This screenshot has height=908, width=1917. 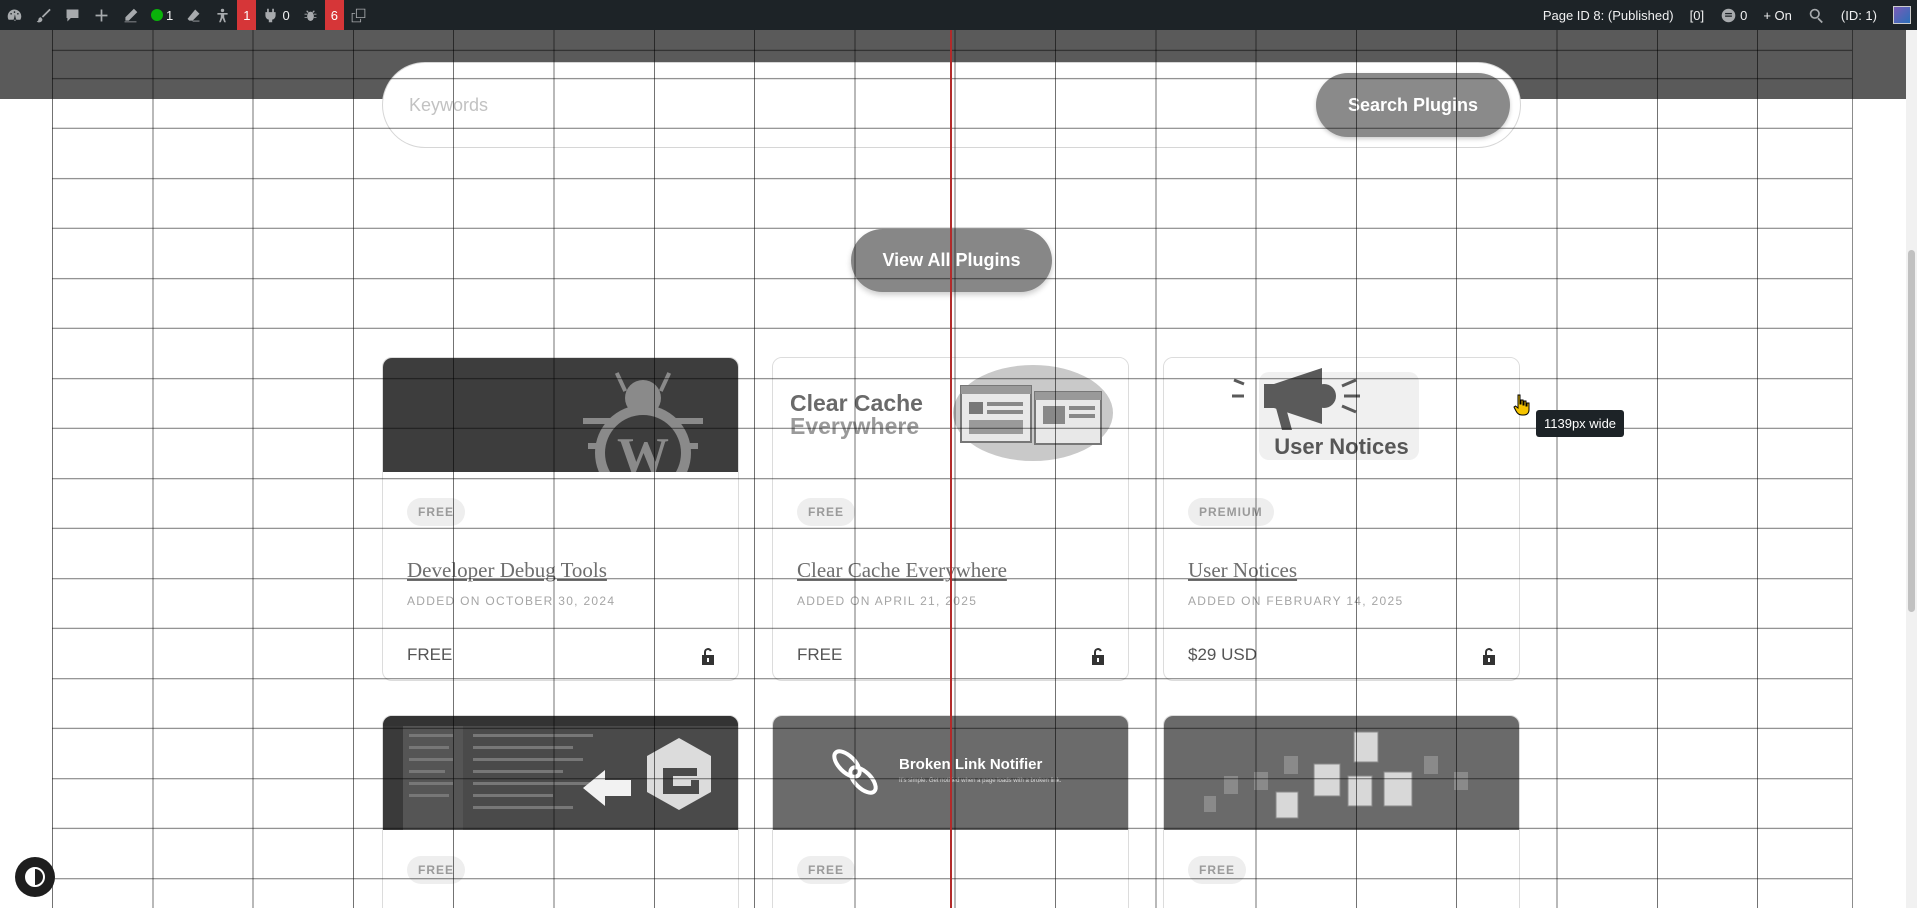 What do you see at coordinates (14, 15) in the screenshot?
I see `dashboard-icon` at bounding box center [14, 15].